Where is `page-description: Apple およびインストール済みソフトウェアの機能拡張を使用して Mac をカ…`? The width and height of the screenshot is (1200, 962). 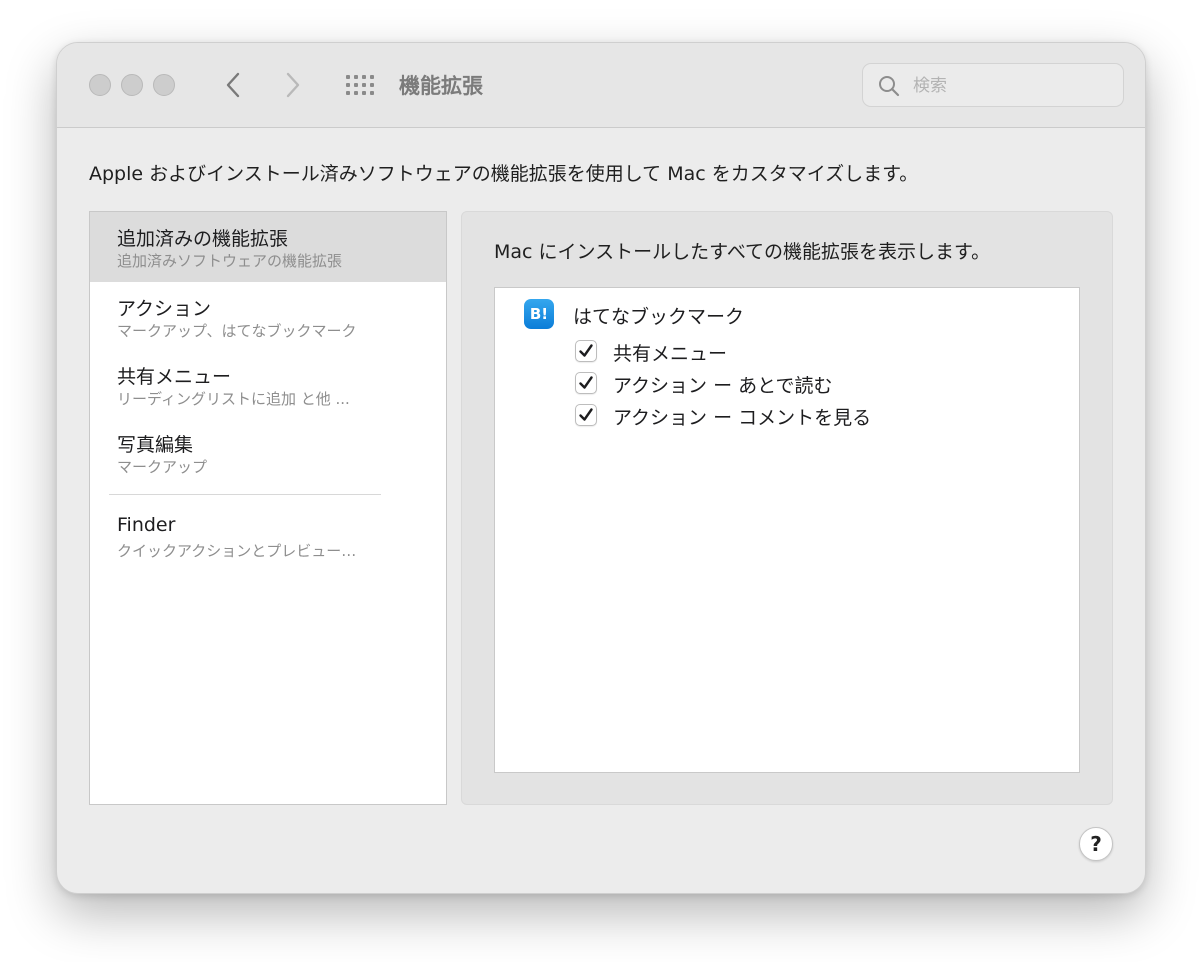
page-description: Apple およびインストール済みソフトウェアの機能拡張を使用して Mac をカ… is located at coordinates (504, 174).